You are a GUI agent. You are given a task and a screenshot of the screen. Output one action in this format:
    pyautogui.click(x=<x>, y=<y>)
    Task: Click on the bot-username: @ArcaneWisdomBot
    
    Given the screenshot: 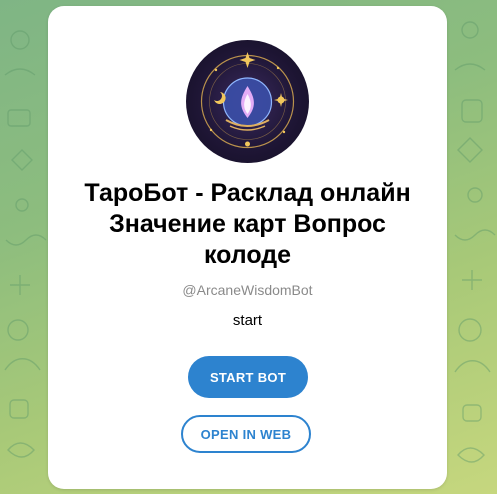 What is the action you would take?
    pyautogui.click(x=247, y=290)
    